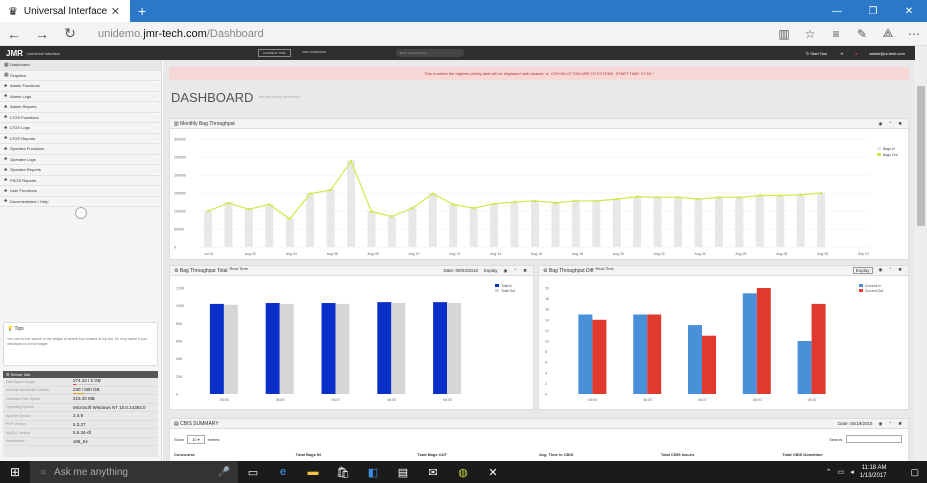 Image resolution: width=927 pixels, height=483 pixels. What do you see at coordinates (180, 306) in the screenshot?
I see `y-tick-label: 100K` at bounding box center [180, 306].